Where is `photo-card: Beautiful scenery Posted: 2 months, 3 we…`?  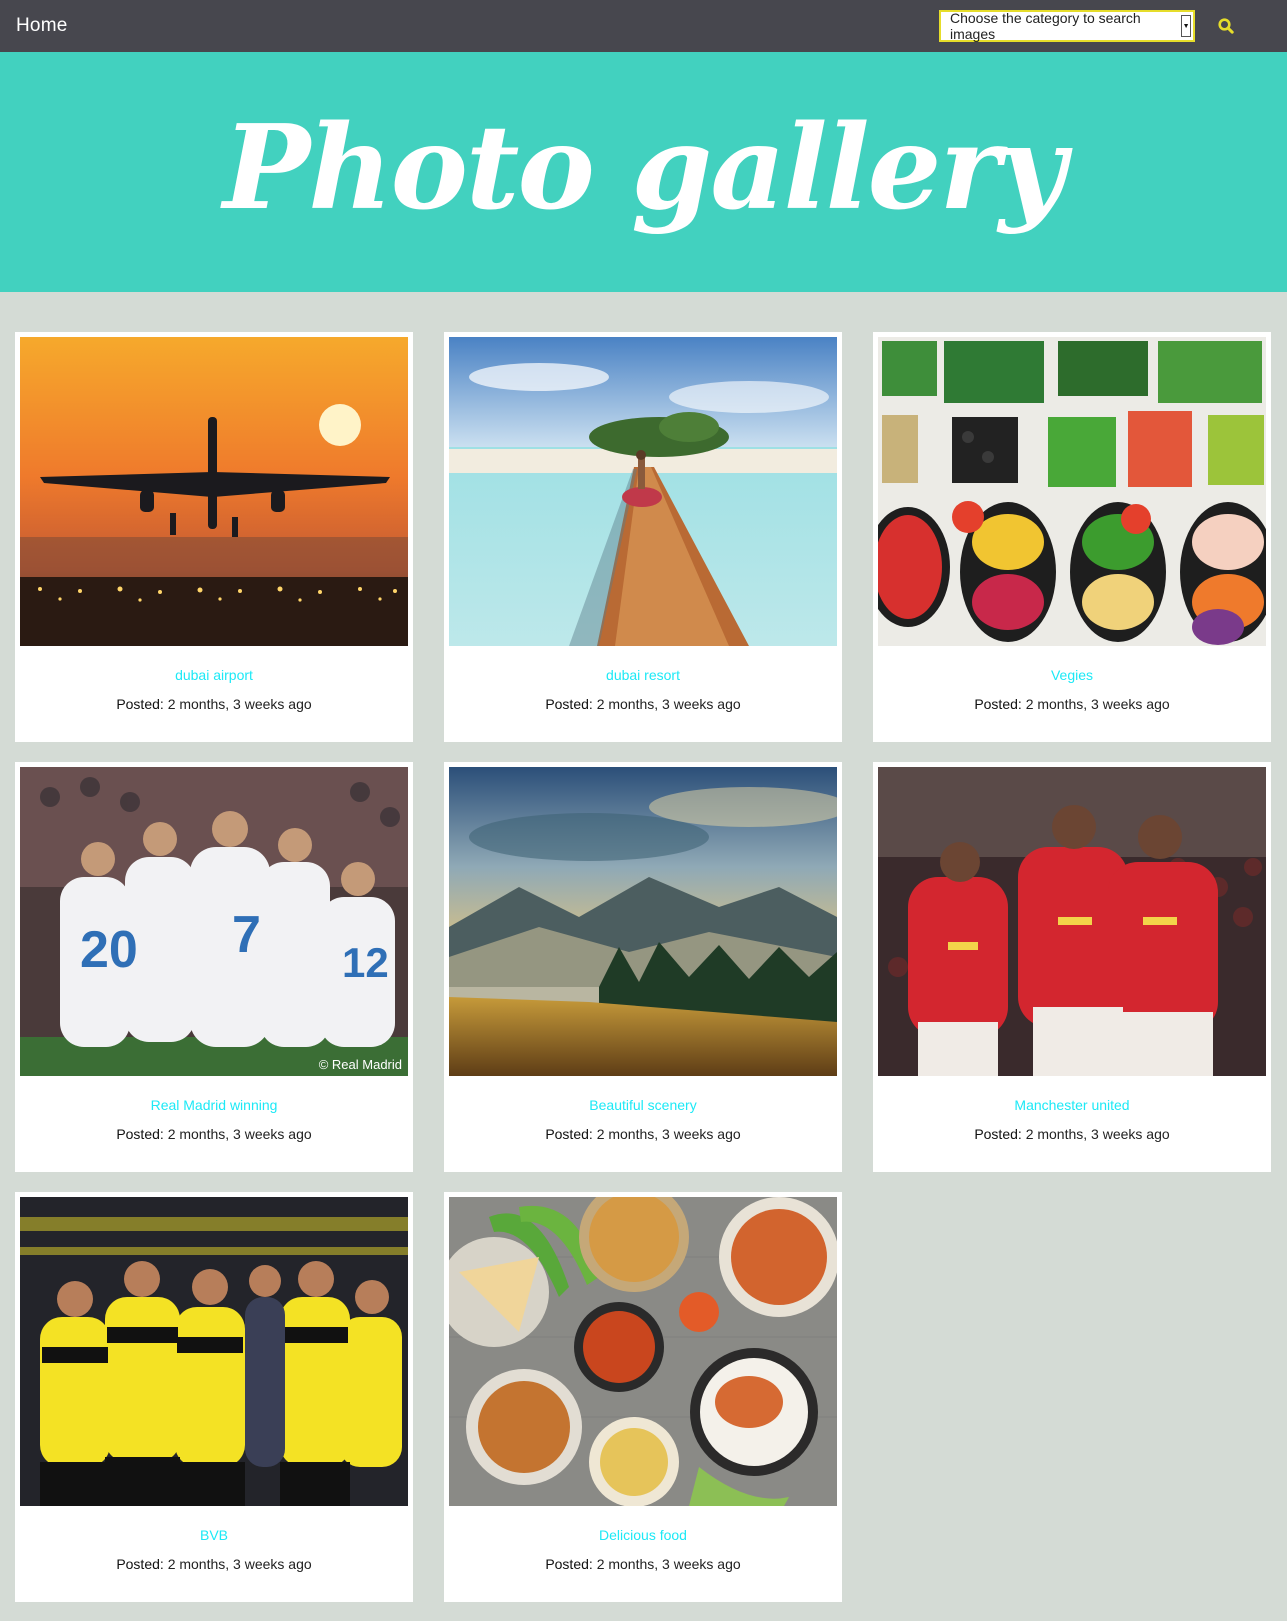
photo-card: Beautiful scenery Posted: 2 months, 3 we… is located at coordinates (643, 967).